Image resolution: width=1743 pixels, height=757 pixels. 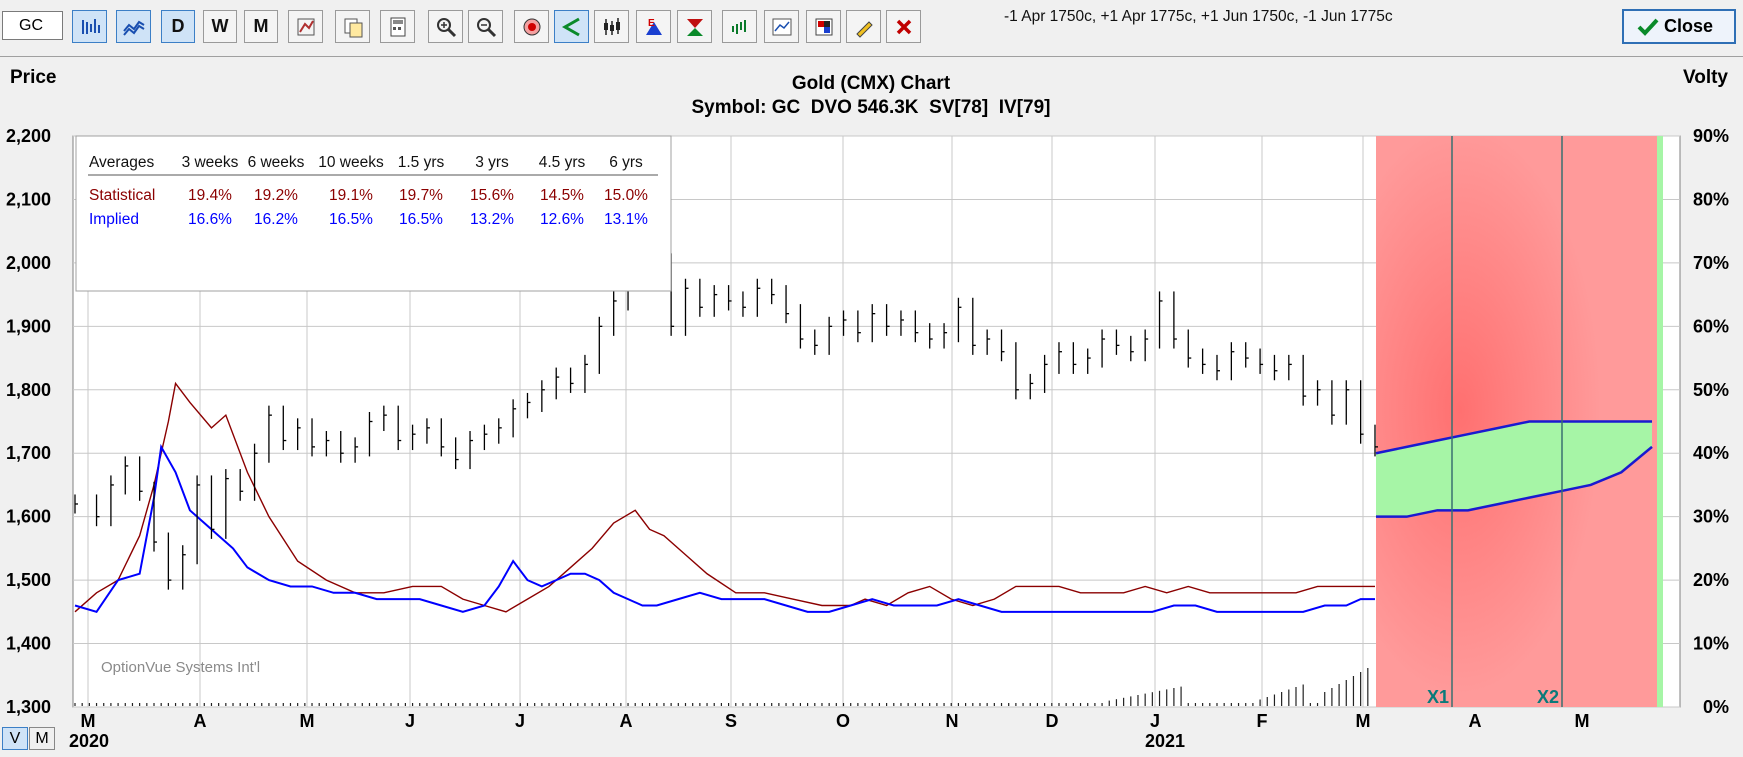 What do you see at coordinates (133, 26) in the screenshot?
I see `line-chart-icon` at bounding box center [133, 26].